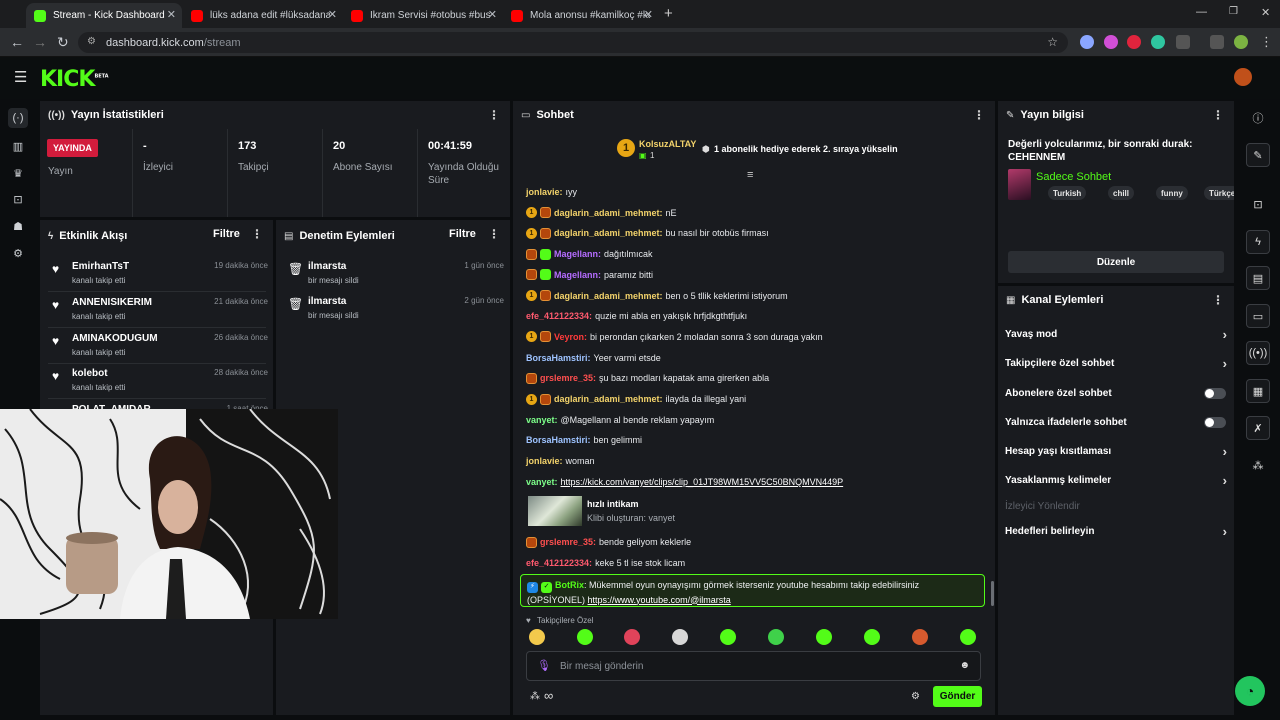  What do you see at coordinates (1258, 278) in the screenshot?
I see `document-icon: ▤` at bounding box center [1258, 278].